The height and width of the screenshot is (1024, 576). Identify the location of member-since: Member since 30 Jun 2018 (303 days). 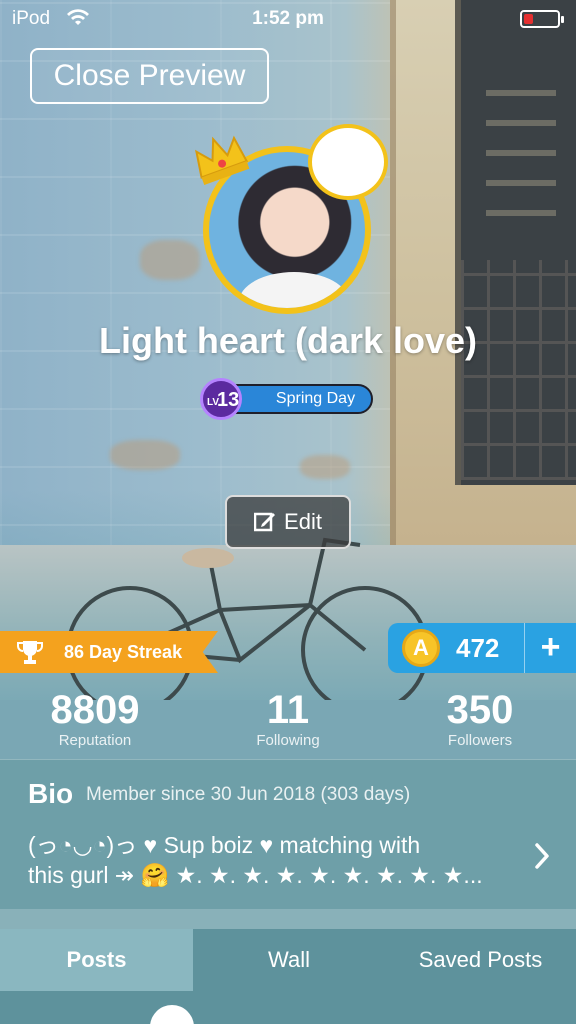
(248, 794).